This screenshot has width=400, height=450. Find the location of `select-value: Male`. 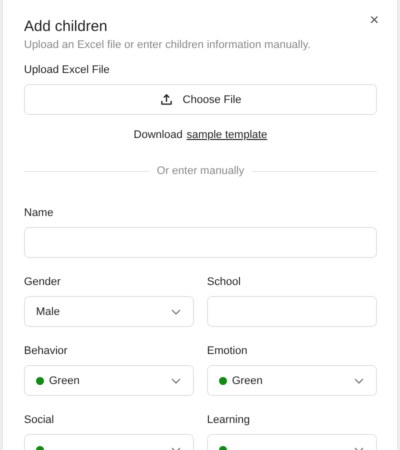

select-value: Male is located at coordinates (48, 312).